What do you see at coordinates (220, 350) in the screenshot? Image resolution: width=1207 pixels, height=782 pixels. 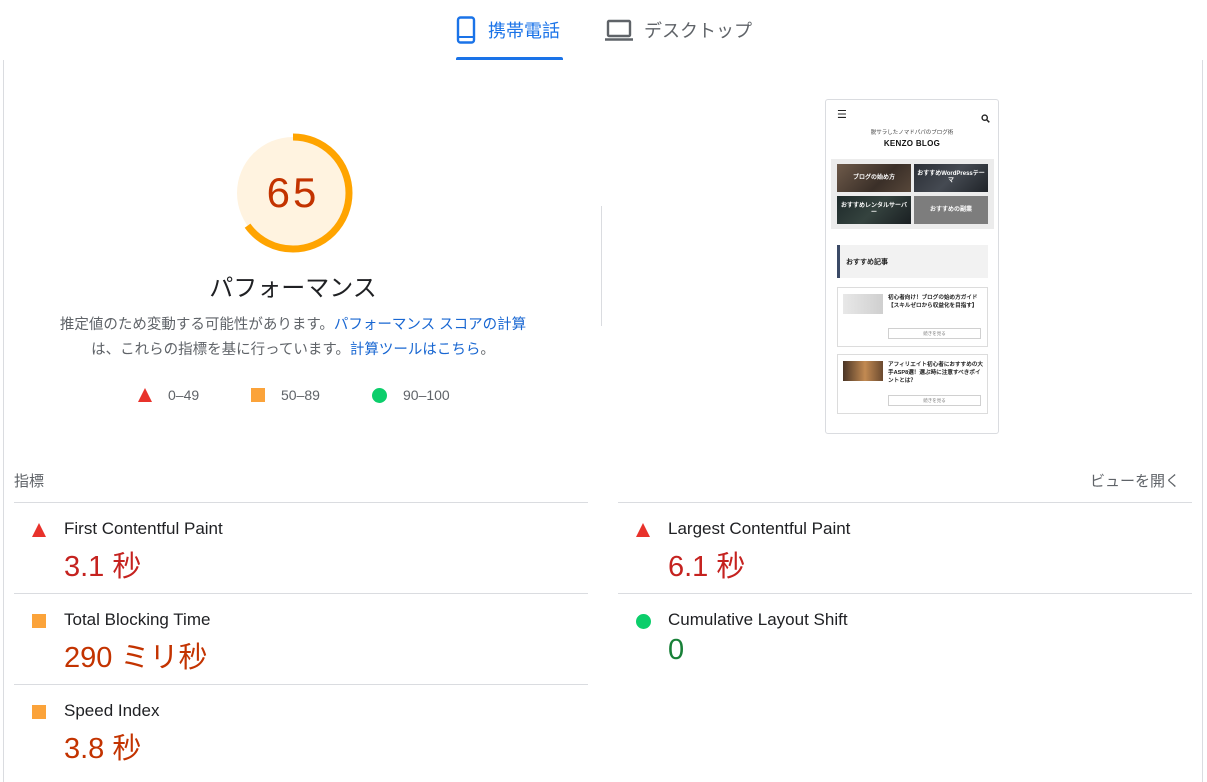 I see `desc-middle: は、これらの指標を基に行っています。` at bounding box center [220, 350].